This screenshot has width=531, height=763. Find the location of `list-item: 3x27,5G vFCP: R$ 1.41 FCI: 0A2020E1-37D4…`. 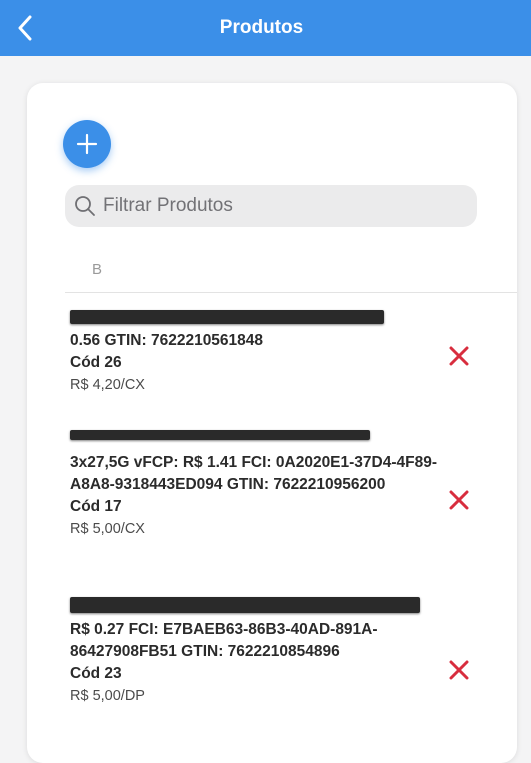

list-item: 3x27,5G vFCP: R$ 1.41 FCI: 0A2020E1-37D4… is located at coordinates (270, 485).